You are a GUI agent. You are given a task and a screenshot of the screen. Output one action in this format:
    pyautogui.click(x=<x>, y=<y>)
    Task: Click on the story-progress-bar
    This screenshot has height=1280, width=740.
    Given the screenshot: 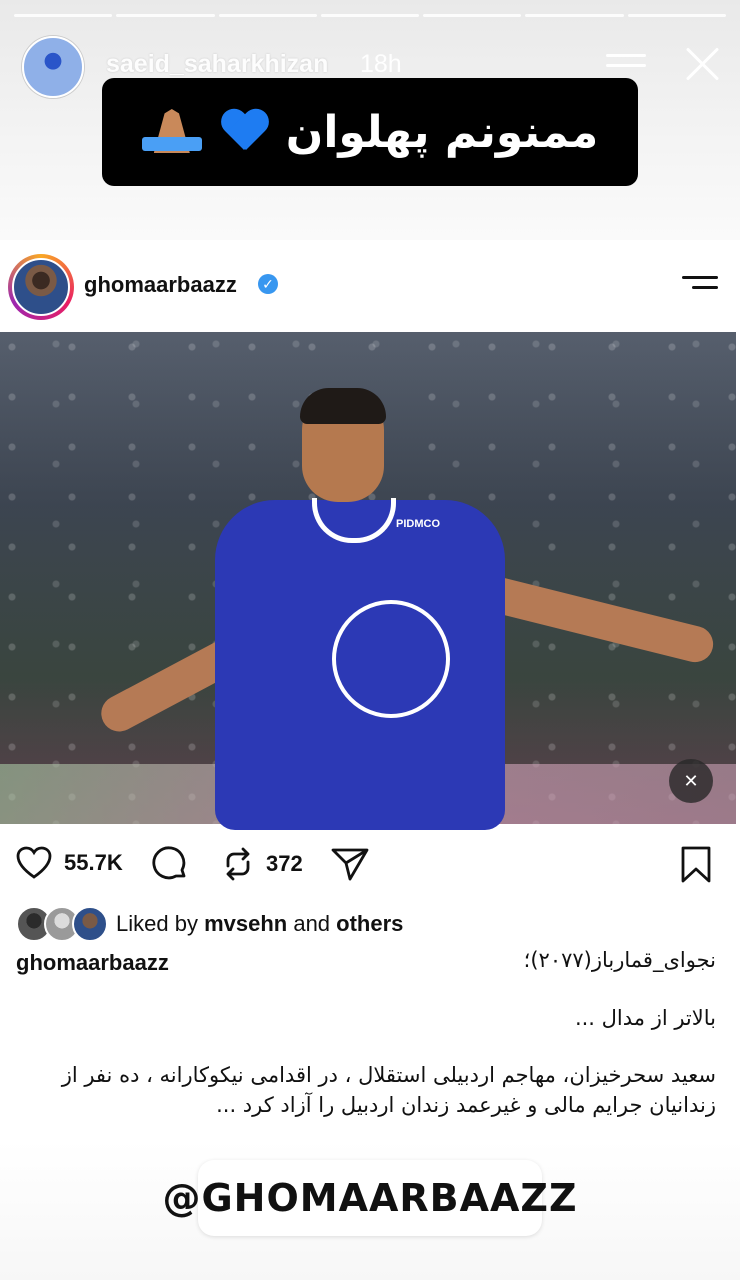 What is the action you would take?
    pyautogui.click(x=370, y=15)
    